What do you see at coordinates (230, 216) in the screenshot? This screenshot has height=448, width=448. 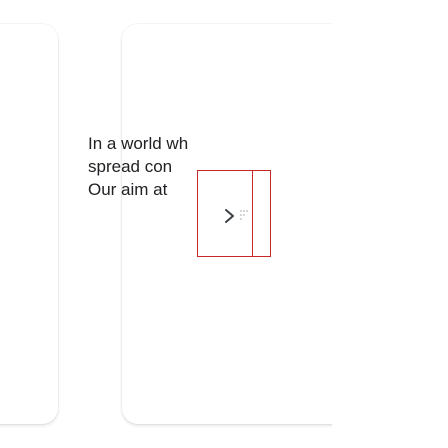 I see `chevron-right-icon` at bounding box center [230, 216].